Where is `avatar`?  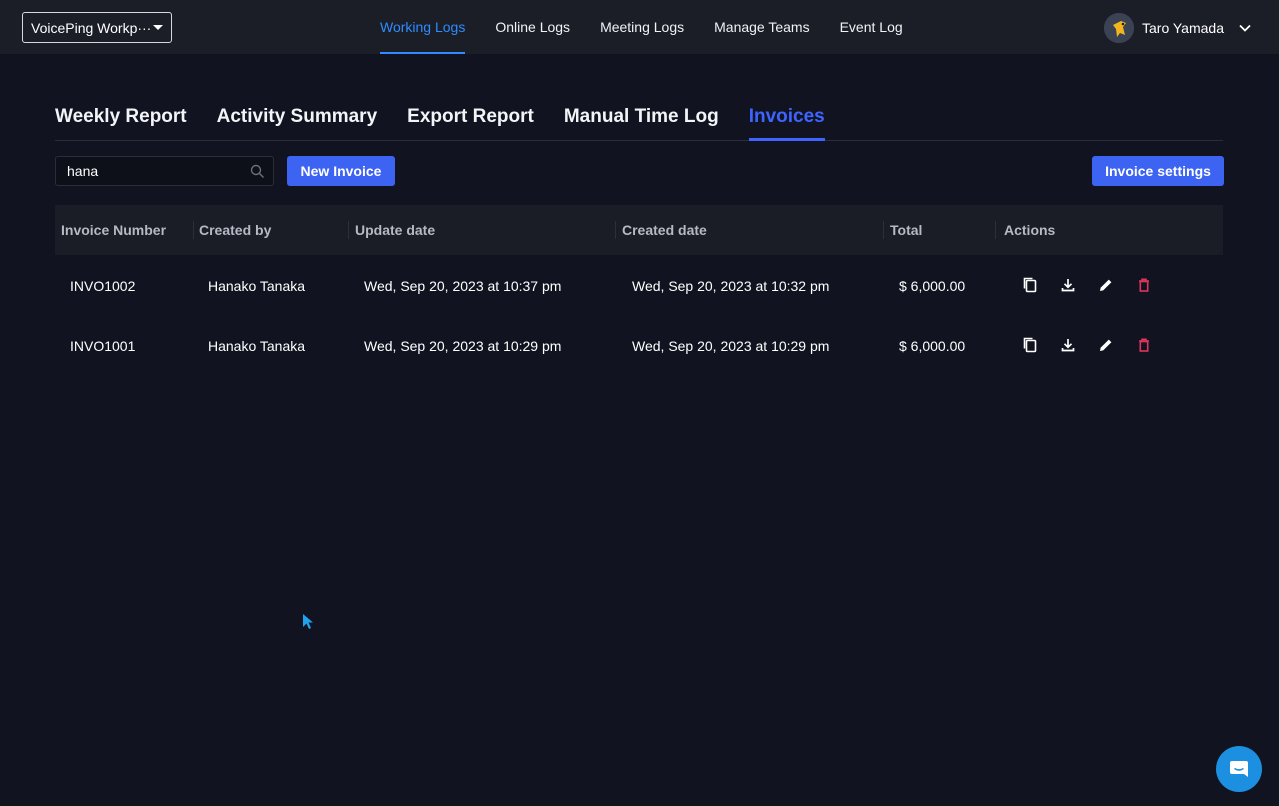
avatar is located at coordinates (1119, 27).